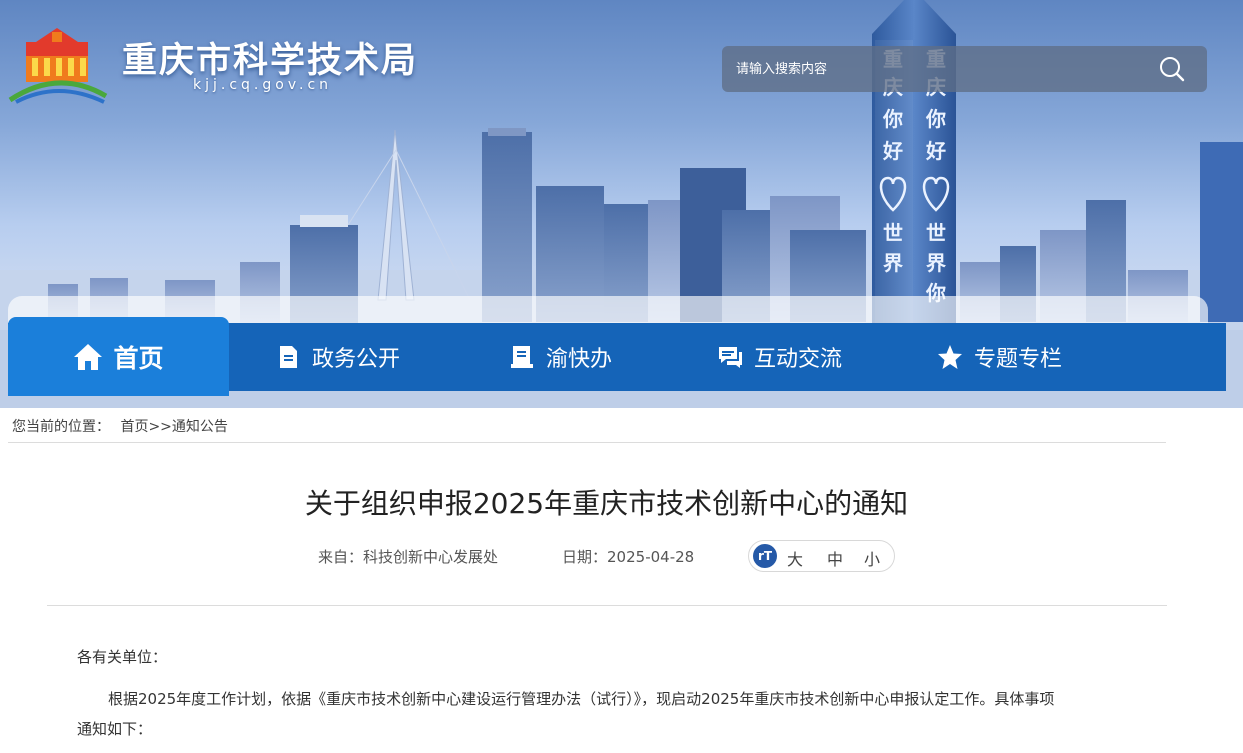  Describe the element at coordinates (341, 557) in the screenshot. I see `source-label: 来自：` at that location.